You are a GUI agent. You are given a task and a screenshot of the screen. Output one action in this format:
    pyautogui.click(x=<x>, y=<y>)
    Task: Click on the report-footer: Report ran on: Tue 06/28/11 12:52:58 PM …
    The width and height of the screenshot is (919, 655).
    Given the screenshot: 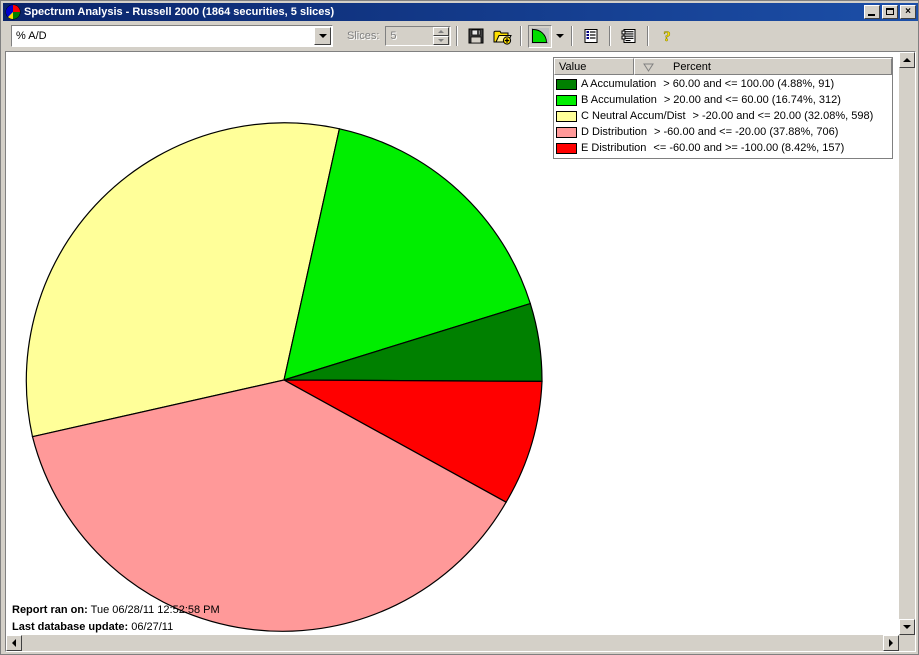 What is the action you would take?
    pyautogui.click(x=116, y=619)
    